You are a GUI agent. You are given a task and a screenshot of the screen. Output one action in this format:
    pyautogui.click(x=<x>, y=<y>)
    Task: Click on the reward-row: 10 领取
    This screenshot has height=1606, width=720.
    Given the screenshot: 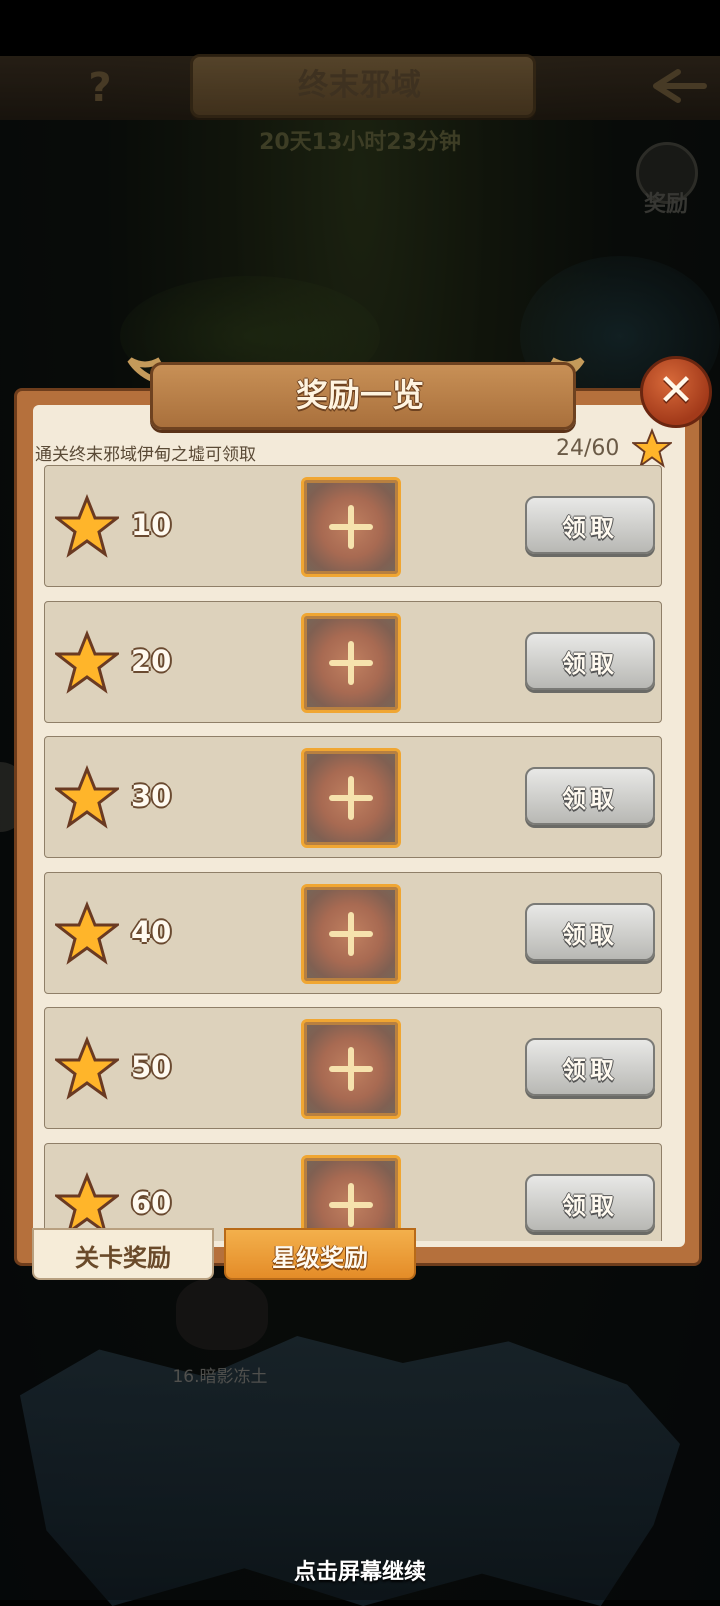 What is the action you would take?
    pyautogui.click(x=353, y=526)
    